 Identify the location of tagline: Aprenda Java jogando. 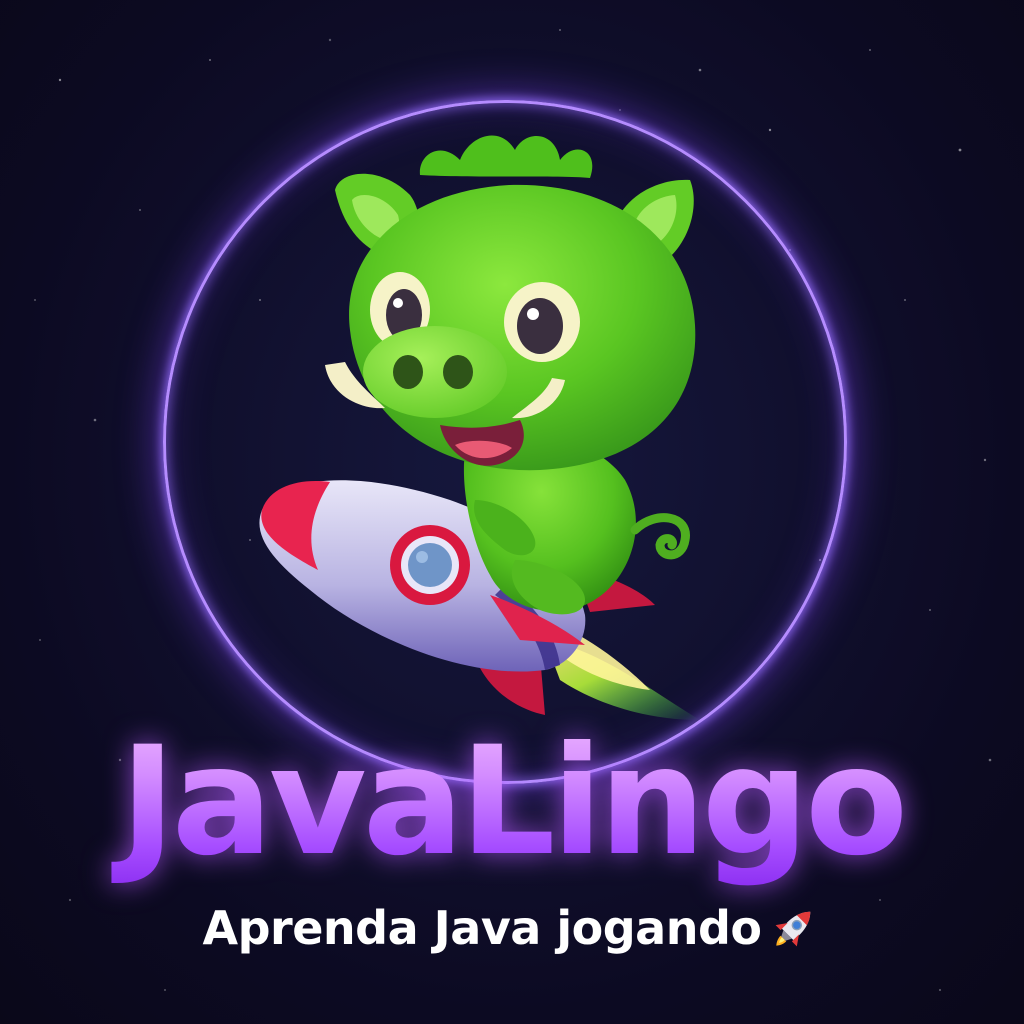
(512, 928).